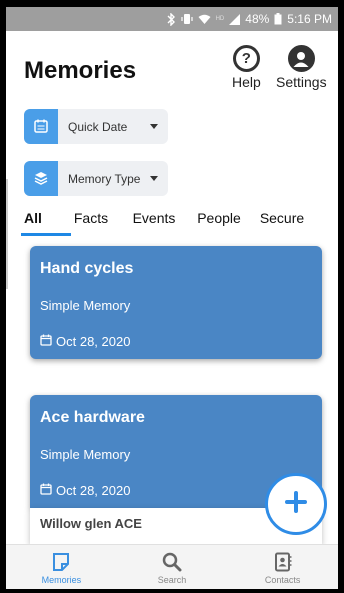 The height and width of the screenshot is (593, 344). I want to click on nav-memories: Memories, so click(61, 567).